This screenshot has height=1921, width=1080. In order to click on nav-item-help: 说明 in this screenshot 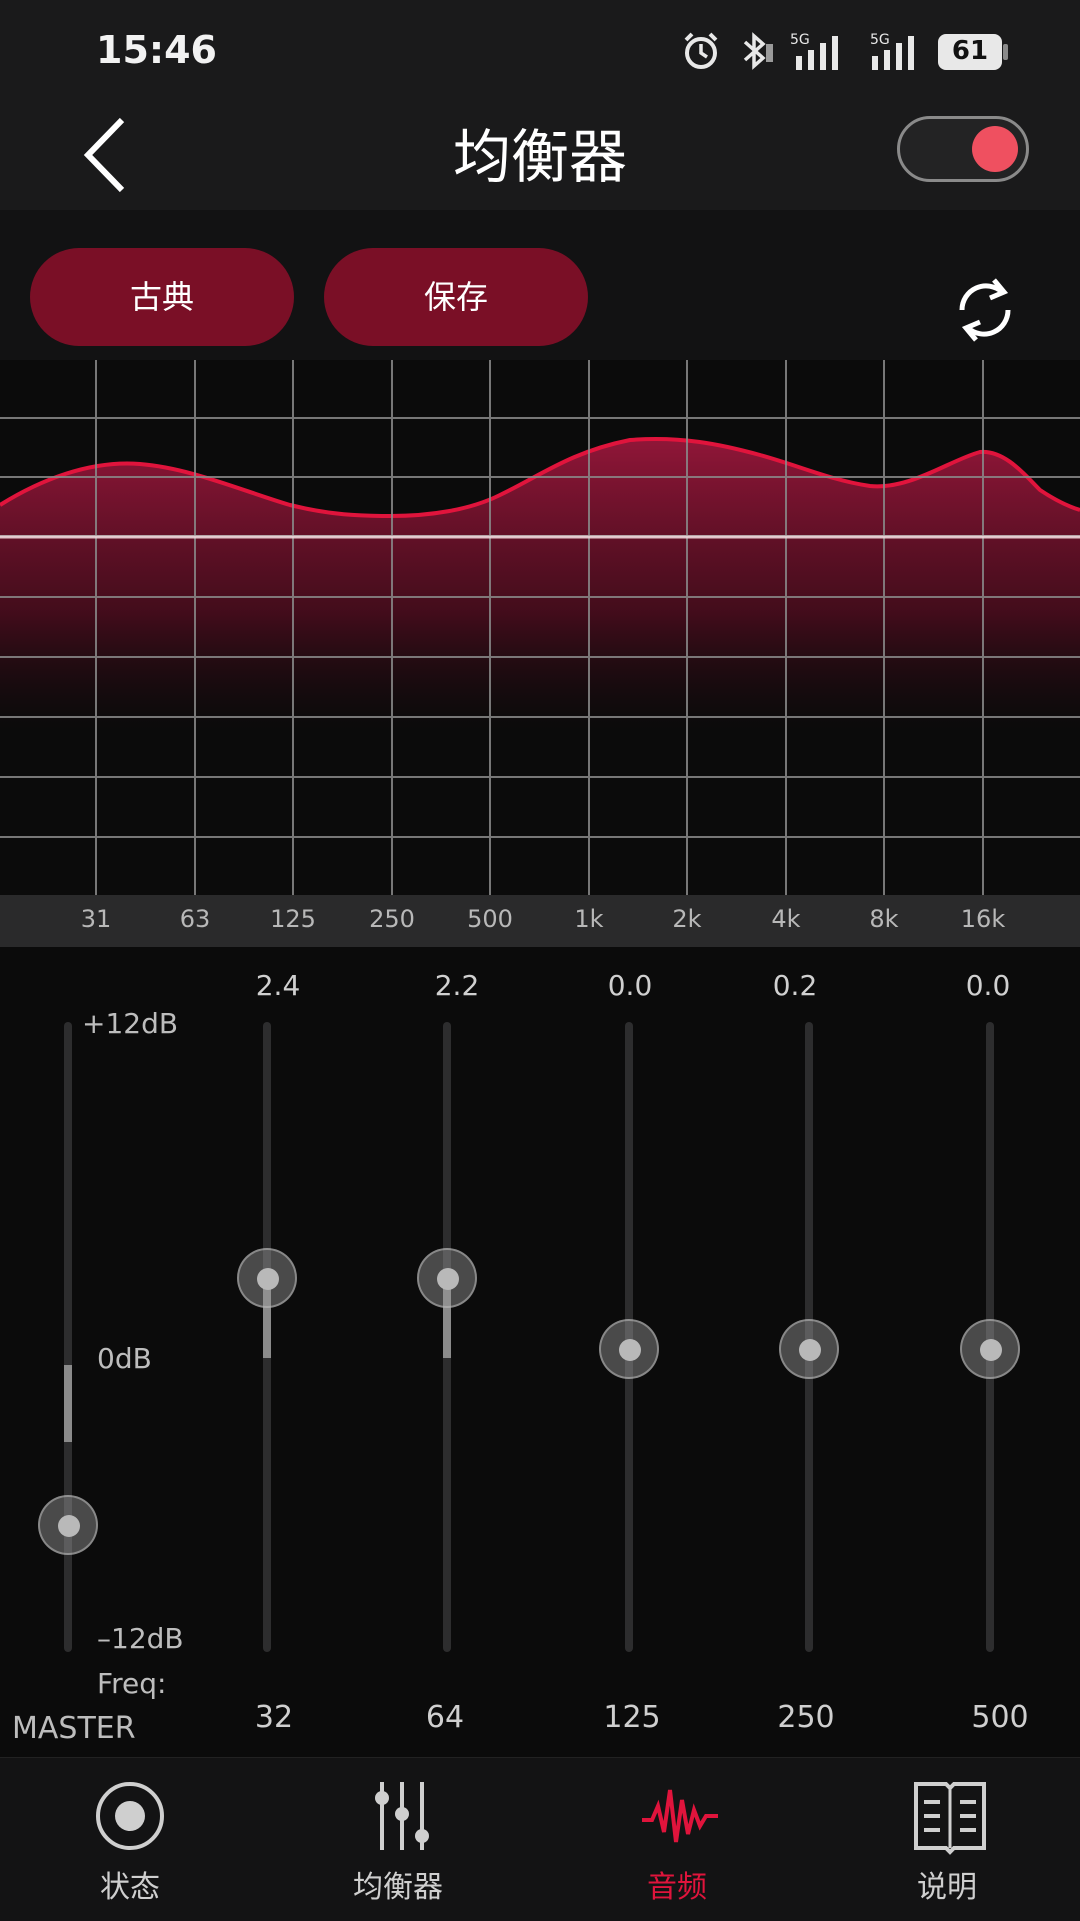, I will do `click(945, 1839)`.